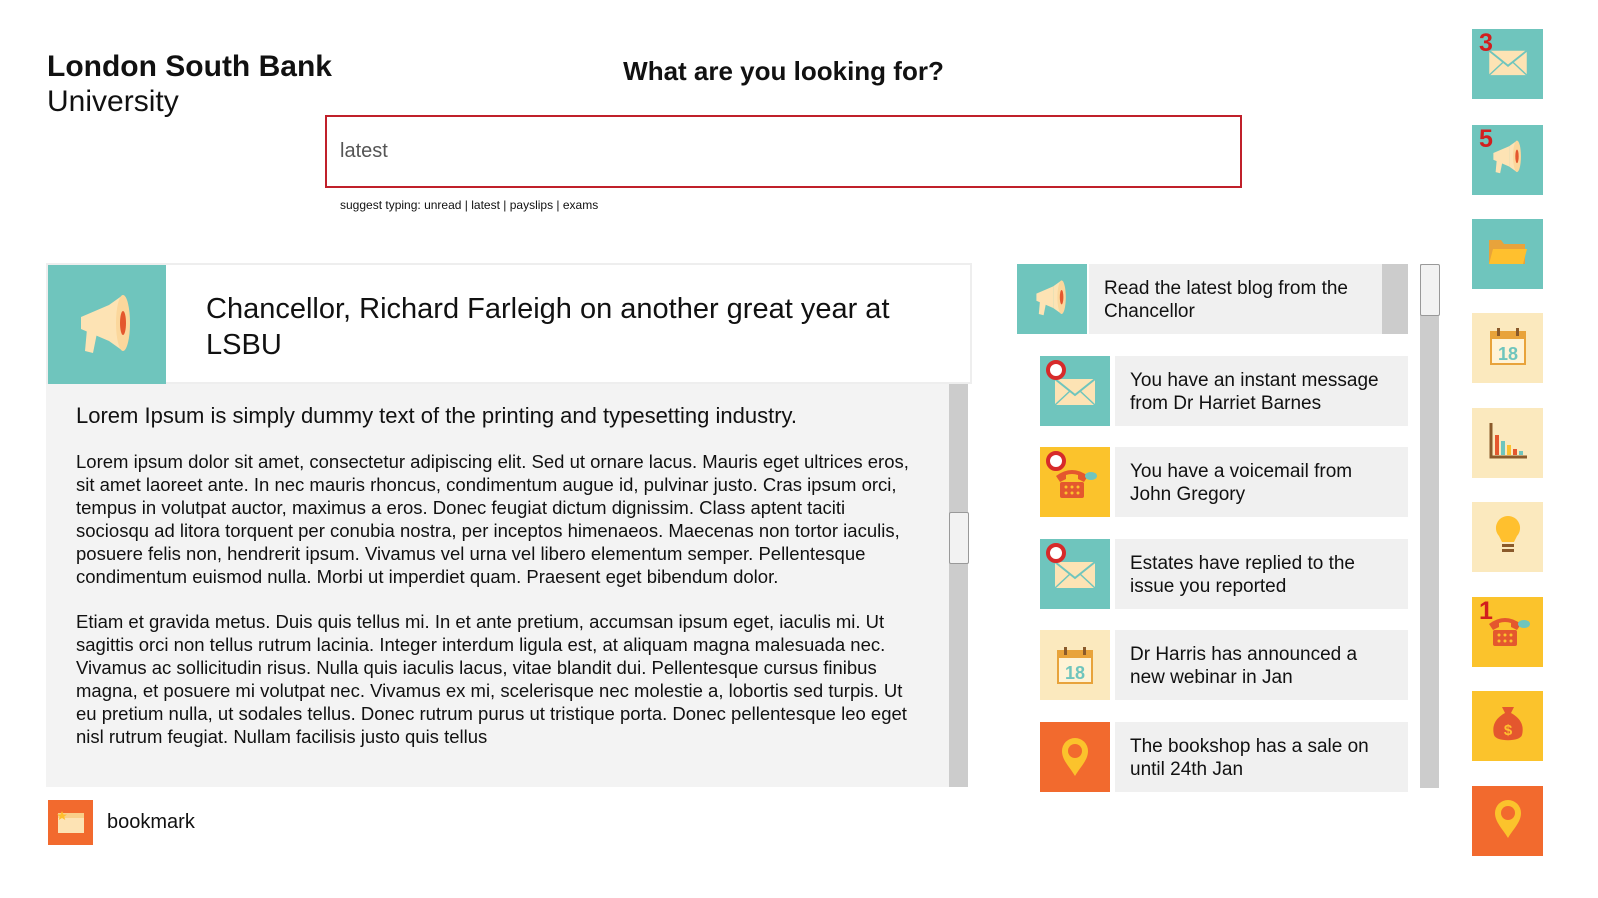 The image size is (1598, 898). Describe the element at coordinates (1235, 299) in the screenshot. I see `feed-item-text: Read the latest blog from the Chancellor` at that location.